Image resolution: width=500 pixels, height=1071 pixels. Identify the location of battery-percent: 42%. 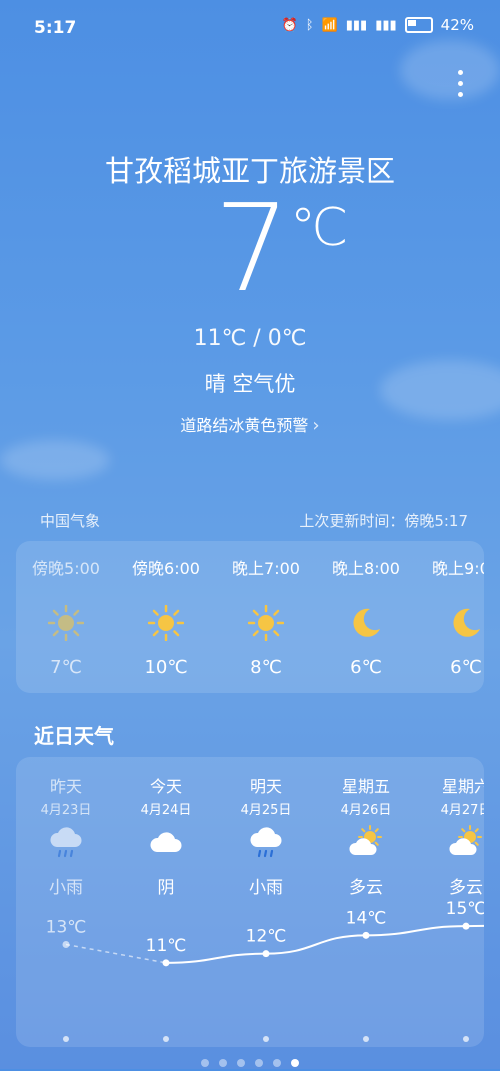
(457, 25).